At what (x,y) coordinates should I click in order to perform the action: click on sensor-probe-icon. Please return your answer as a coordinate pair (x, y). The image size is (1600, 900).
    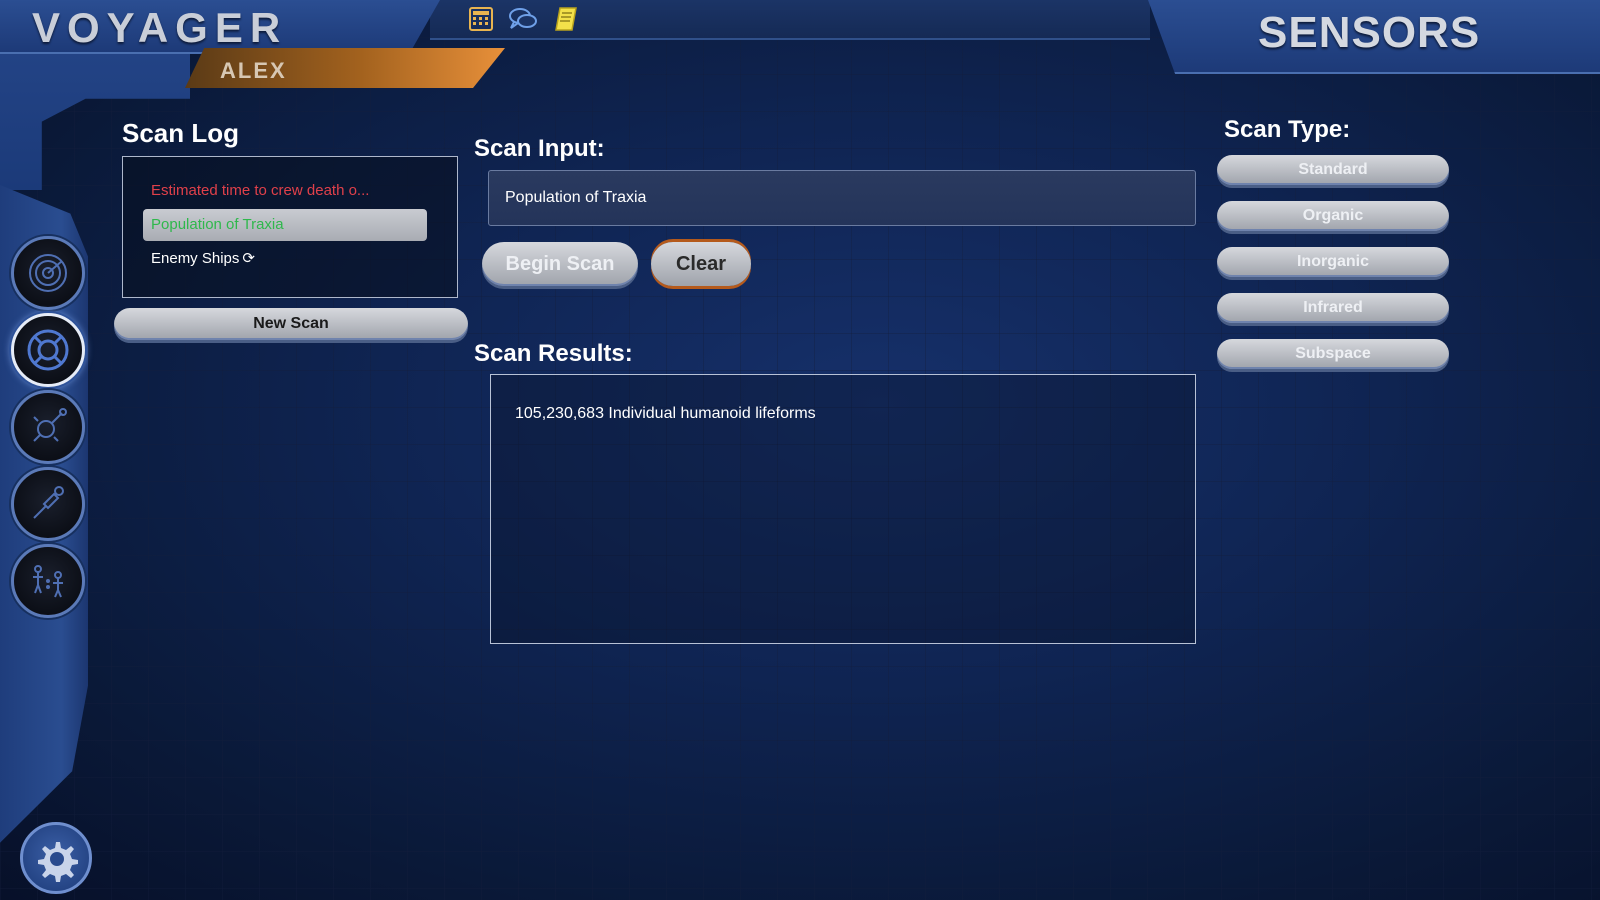
    Looking at the image, I should click on (48, 502).